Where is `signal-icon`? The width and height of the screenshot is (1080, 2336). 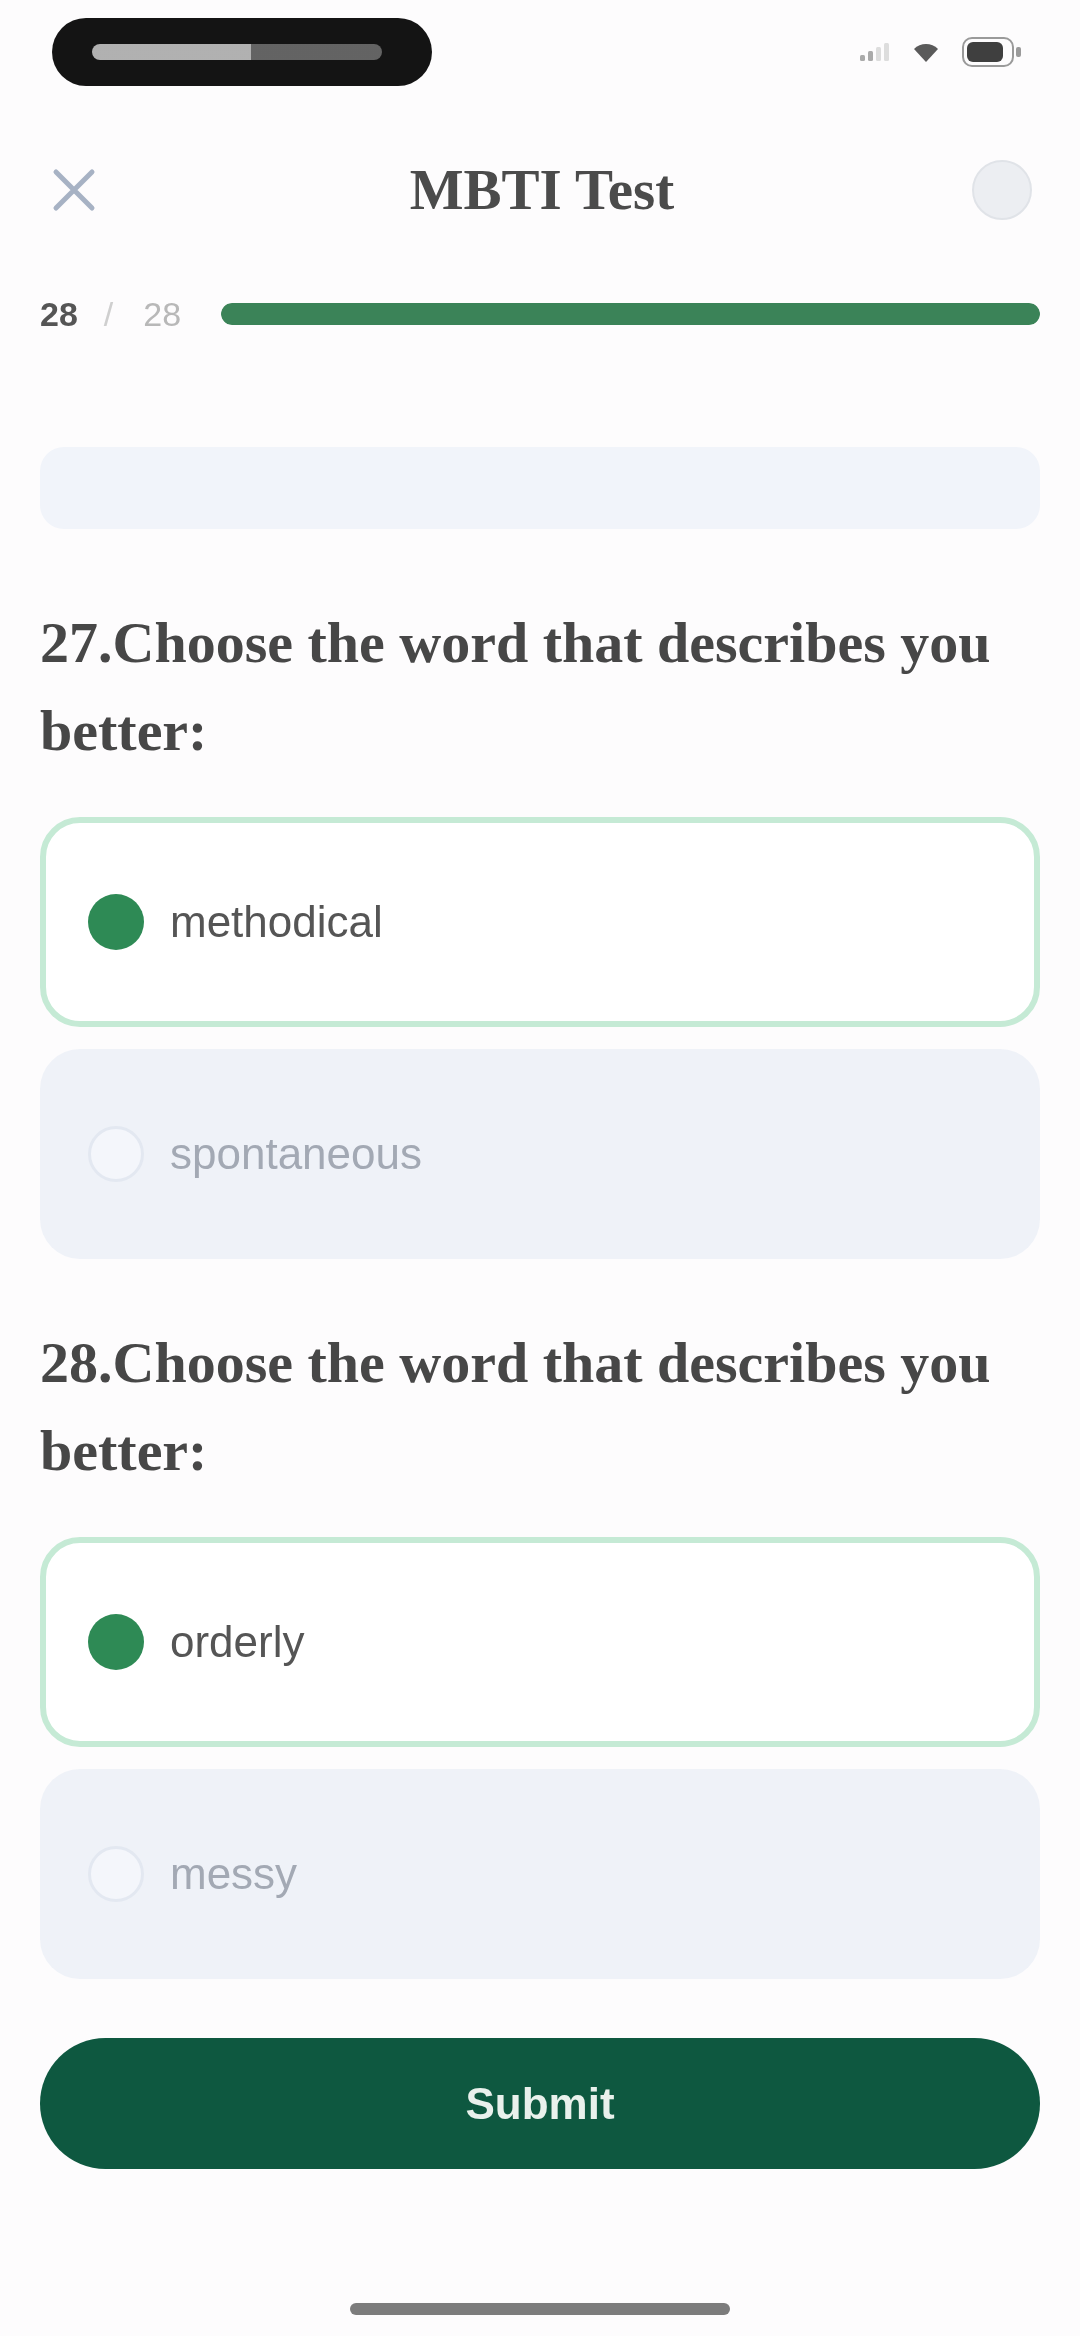 signal-icon is located at coordinates (875, 52).